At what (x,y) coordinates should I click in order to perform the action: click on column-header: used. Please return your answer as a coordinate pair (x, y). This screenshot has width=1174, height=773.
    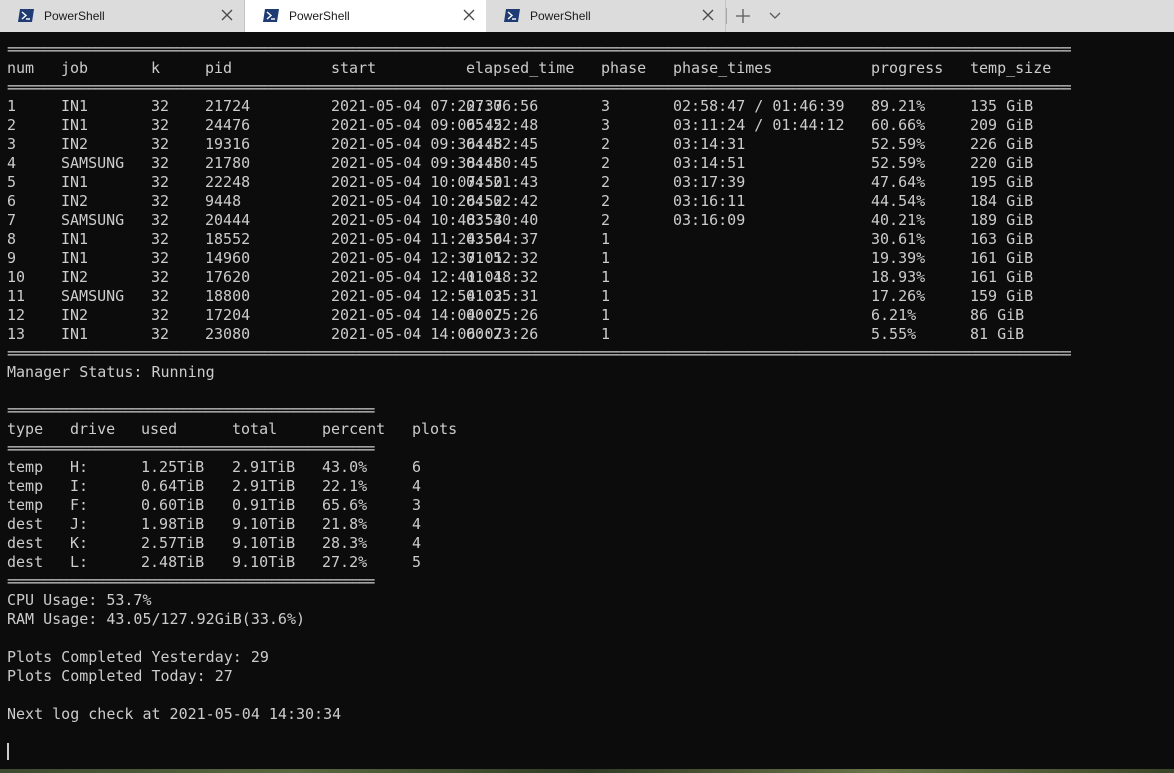
    Looking at the image, I should click on (159, 429).